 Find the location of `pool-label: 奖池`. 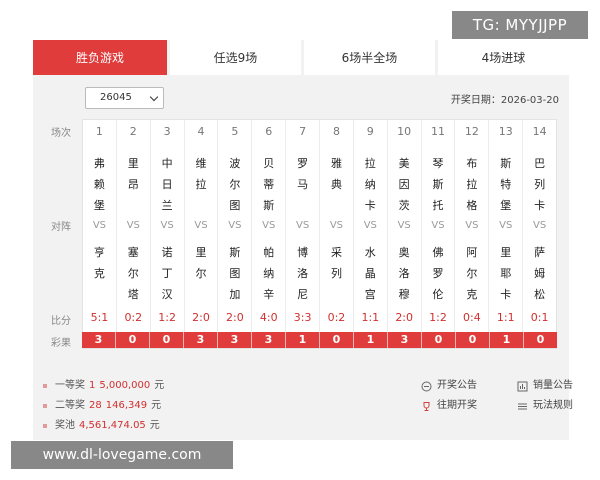

pool-label: 奖池 is located at coordinates (65, 425).